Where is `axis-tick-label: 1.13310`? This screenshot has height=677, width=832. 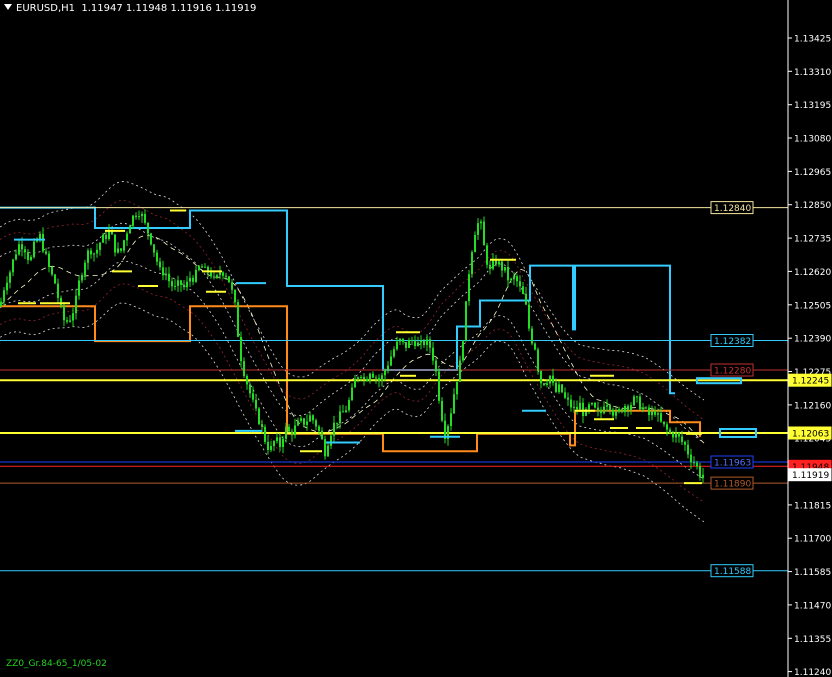
axis-tick-label: 1.13310 is located at coordinates (812, 73).